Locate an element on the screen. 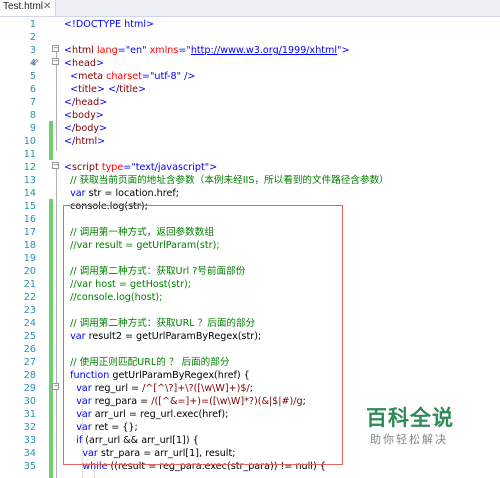 The width and height of the screenshot is (500, 478). line-number: 12 is located at coordinates (29, 167).